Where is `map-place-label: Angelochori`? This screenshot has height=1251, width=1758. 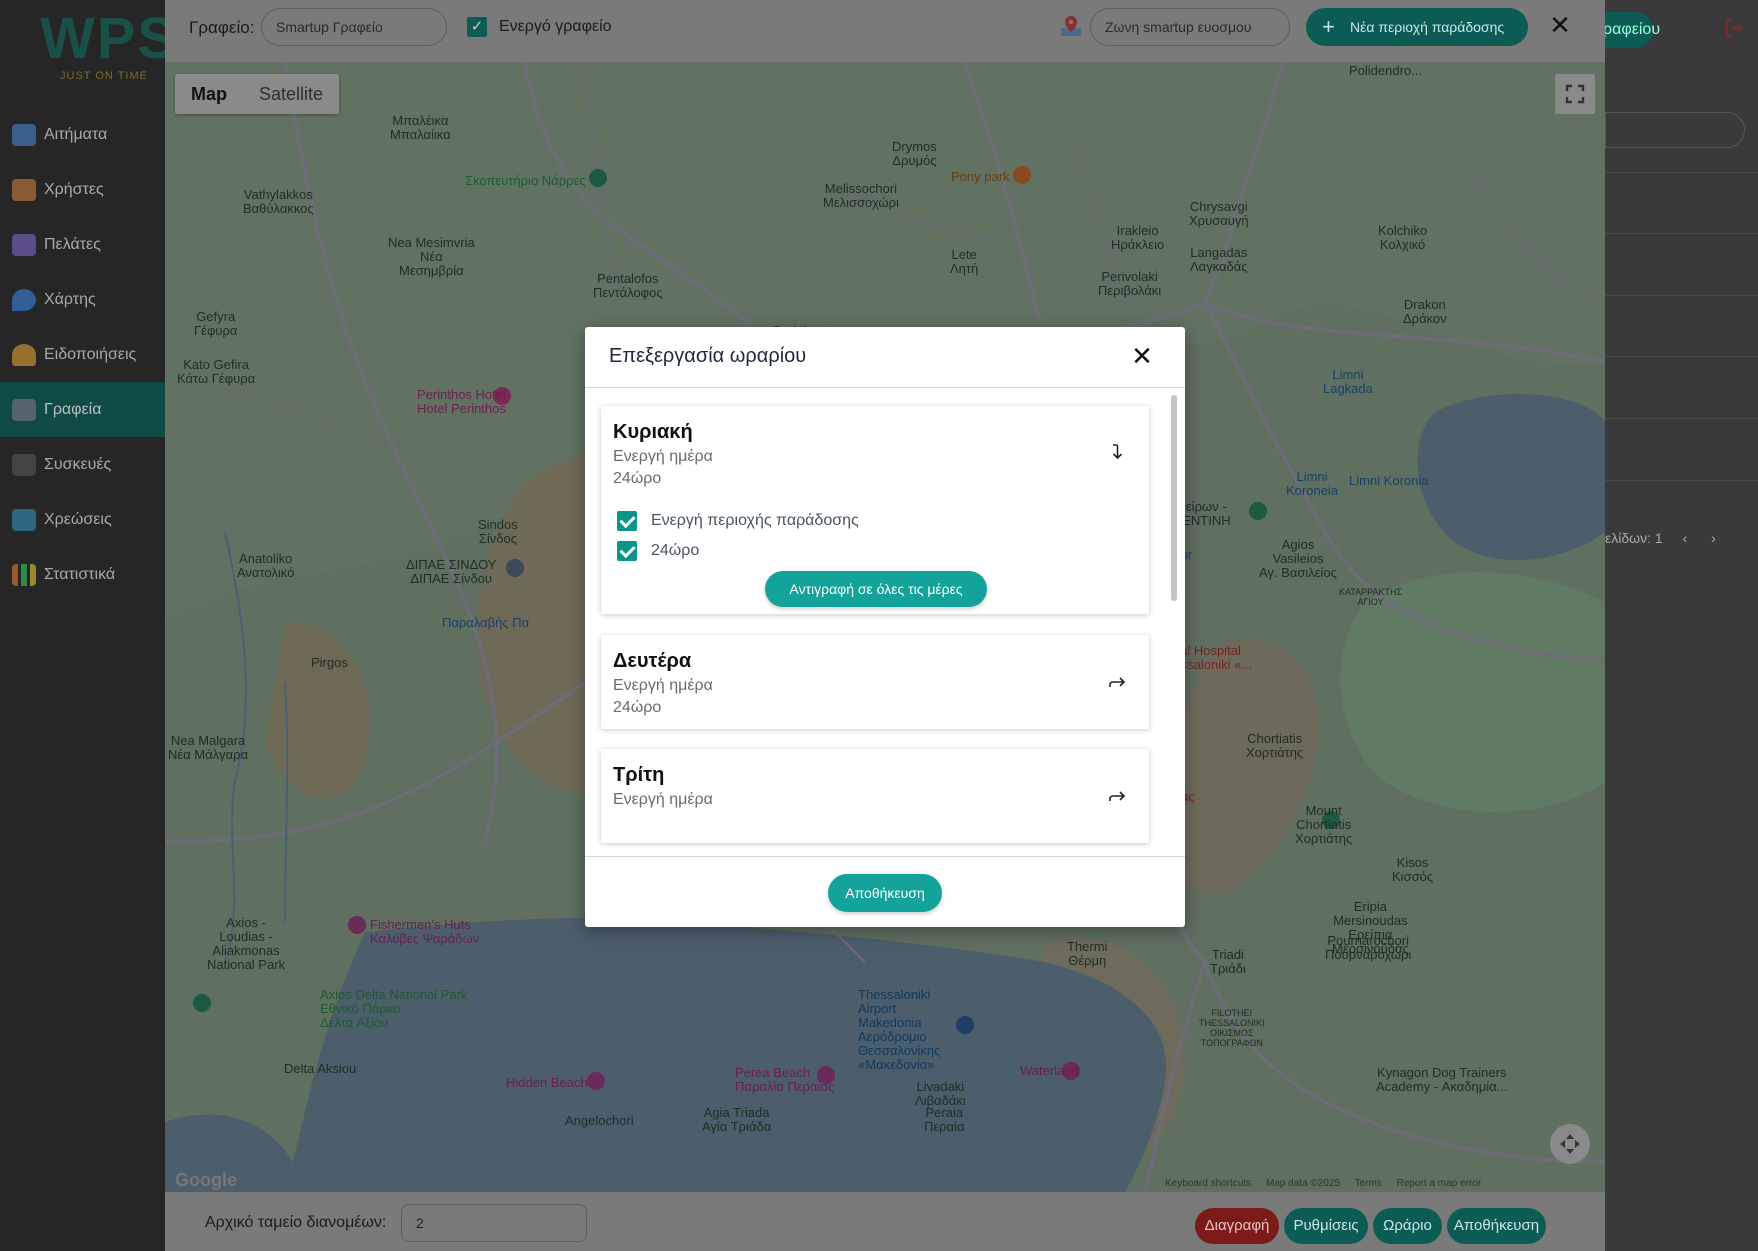
map-place-label: Angelochori is located at coordinates (599, 1120).